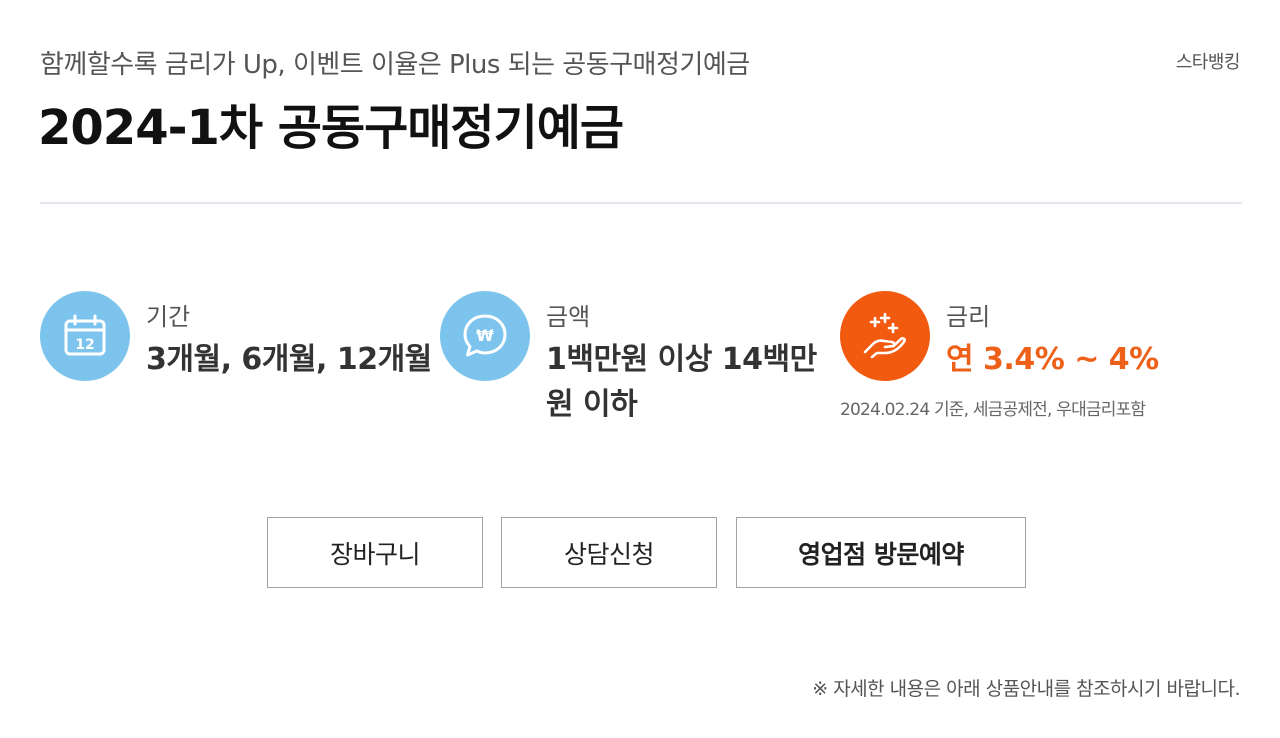 The height and width of the screenshot is (738, 1280). What do you see at coordinates (1052, 359) in the screenshot?
I see `rate-value: 연 3.4% ~ 4%` at bounding box center [1052, 359].